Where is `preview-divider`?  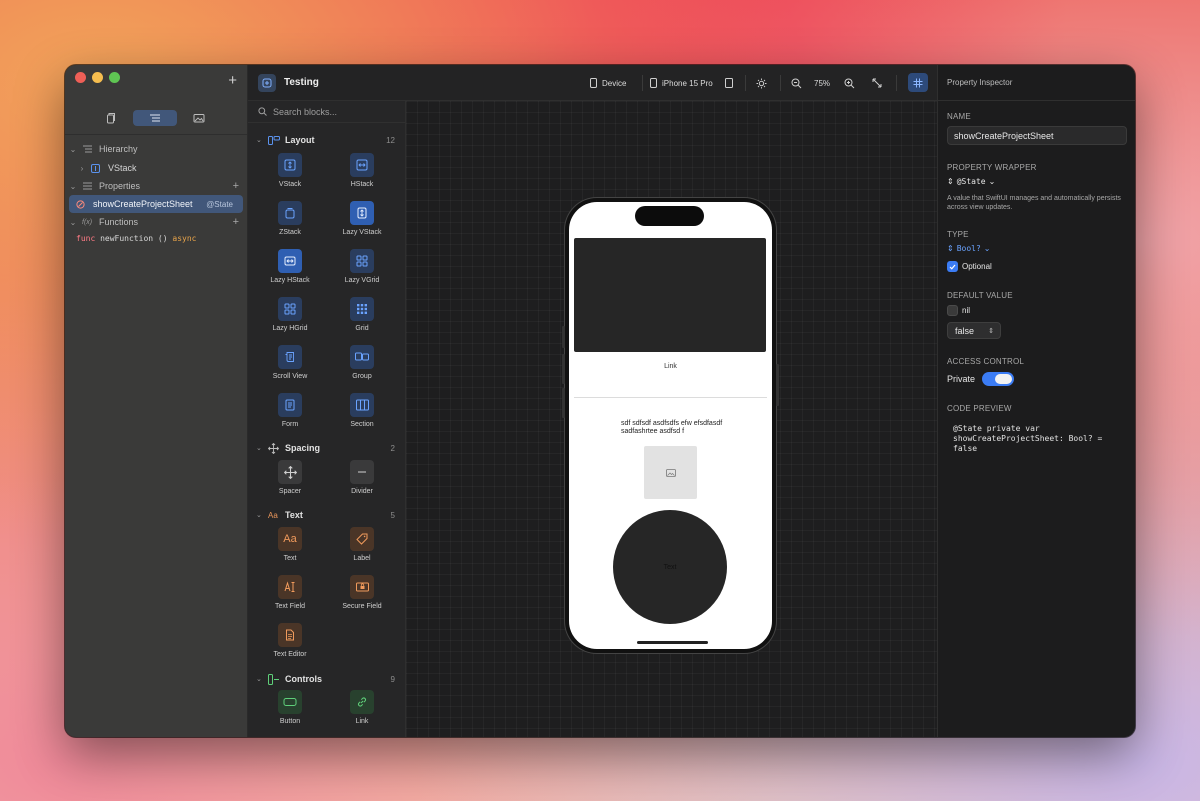 preview-divider is located at coordinates (670, 397).